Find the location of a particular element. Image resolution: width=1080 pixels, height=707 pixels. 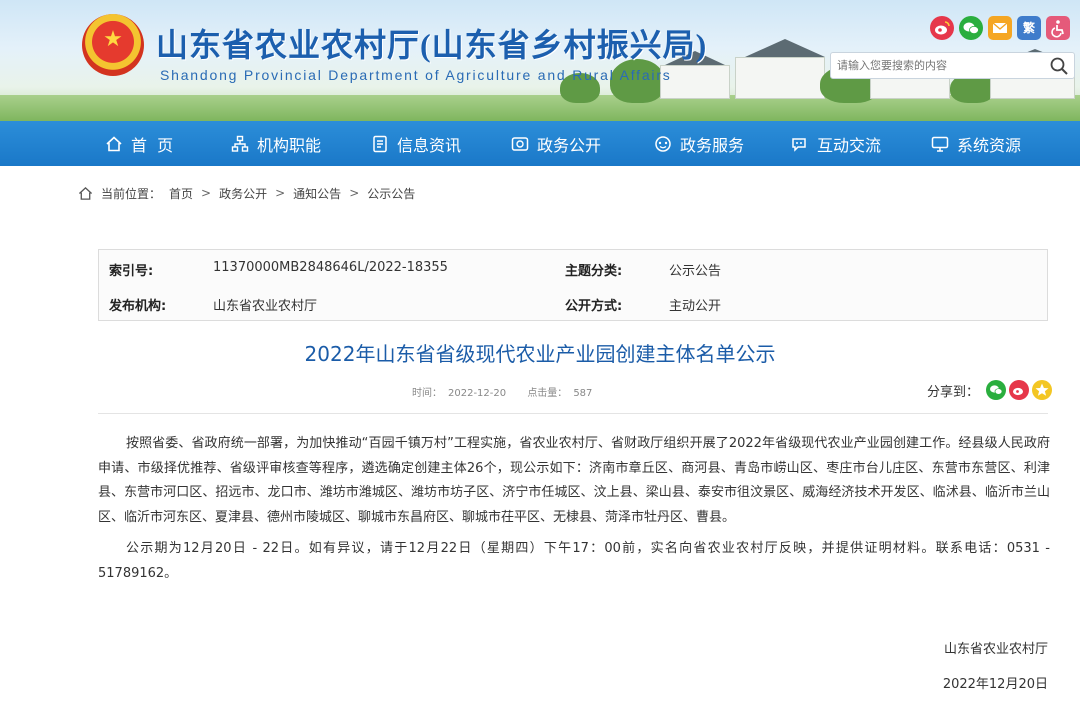

nav-item-government-affairs: 政务公开 is located at coordinates (556, 143).